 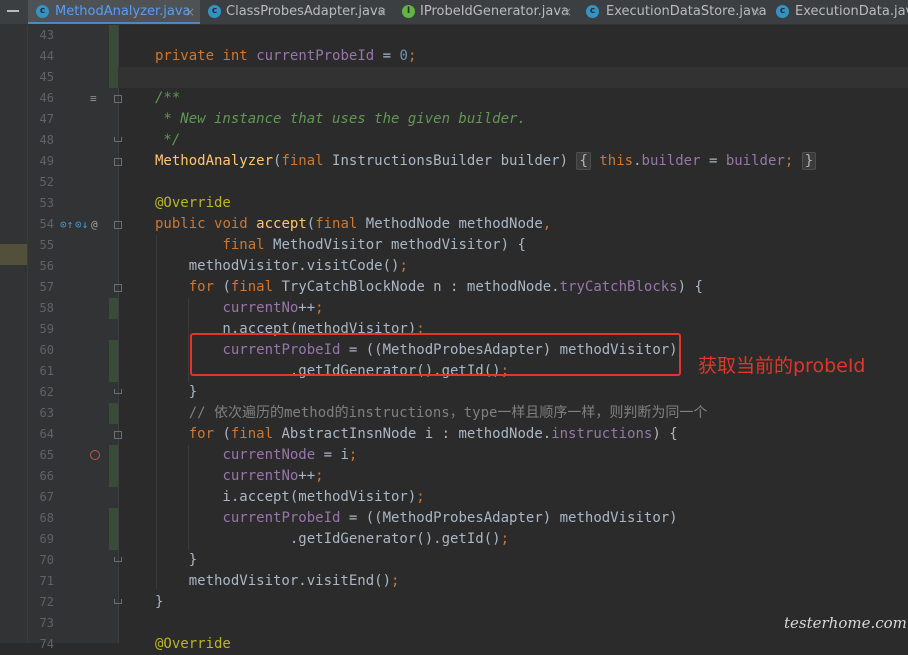 I want to click on line-number: 55, so click(x=46, y=245).